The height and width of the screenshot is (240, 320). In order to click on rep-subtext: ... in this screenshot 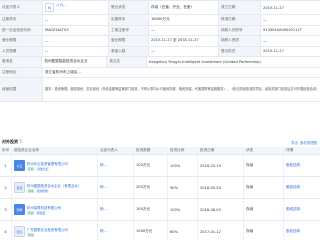, I will do `click(57, 10)`.